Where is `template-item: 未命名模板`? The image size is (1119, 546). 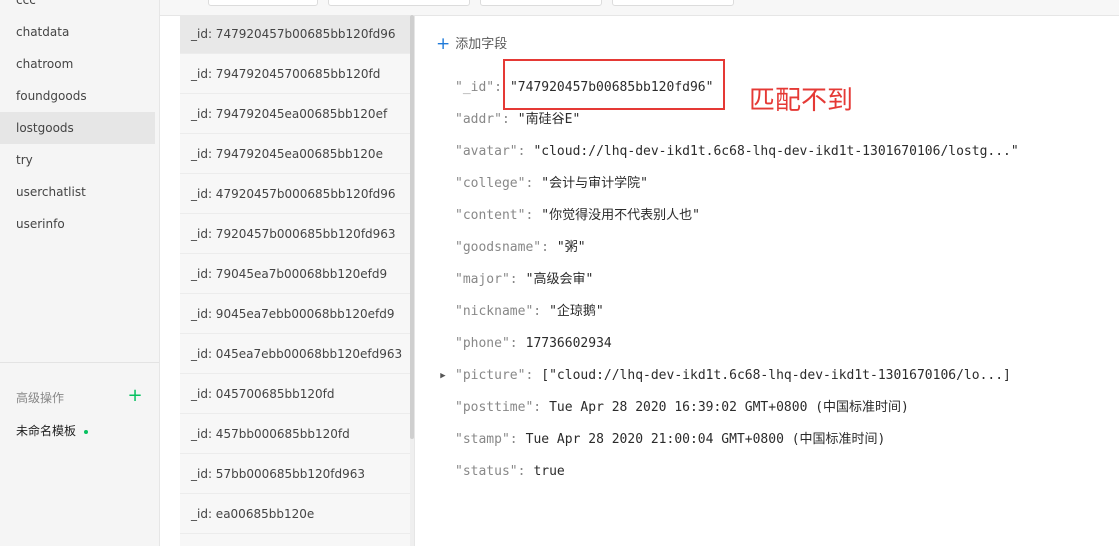 template-item: 未命名模板 is located at coordinates (52, 431).